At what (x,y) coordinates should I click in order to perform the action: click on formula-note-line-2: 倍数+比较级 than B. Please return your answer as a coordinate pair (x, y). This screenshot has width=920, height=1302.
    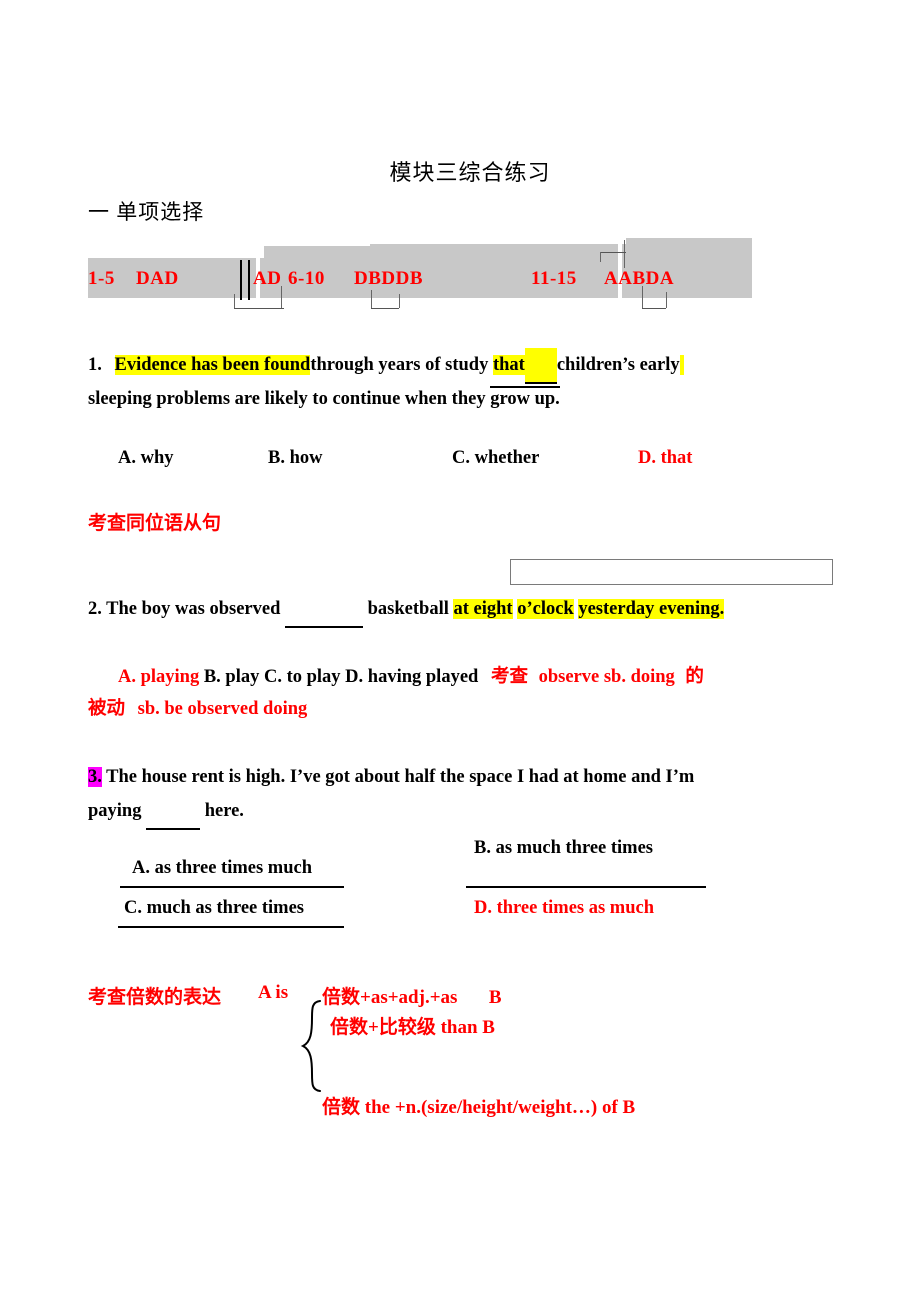
    Looking at the image, I should click on (412, 1027).